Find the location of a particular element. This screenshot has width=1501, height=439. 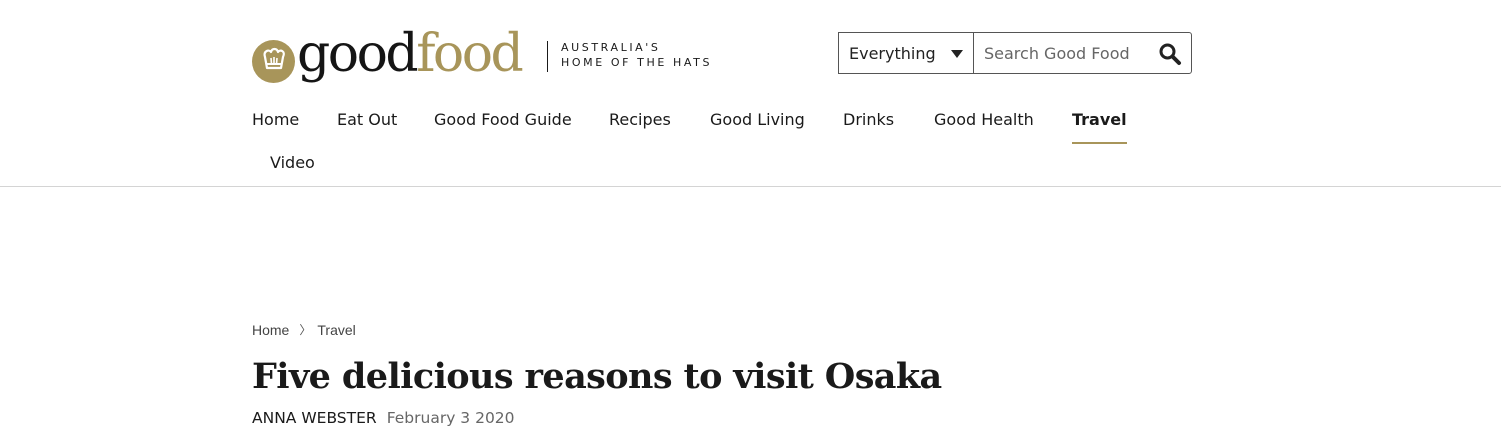

nav-item-travel: Travel is located at coordinates (1099, 126).